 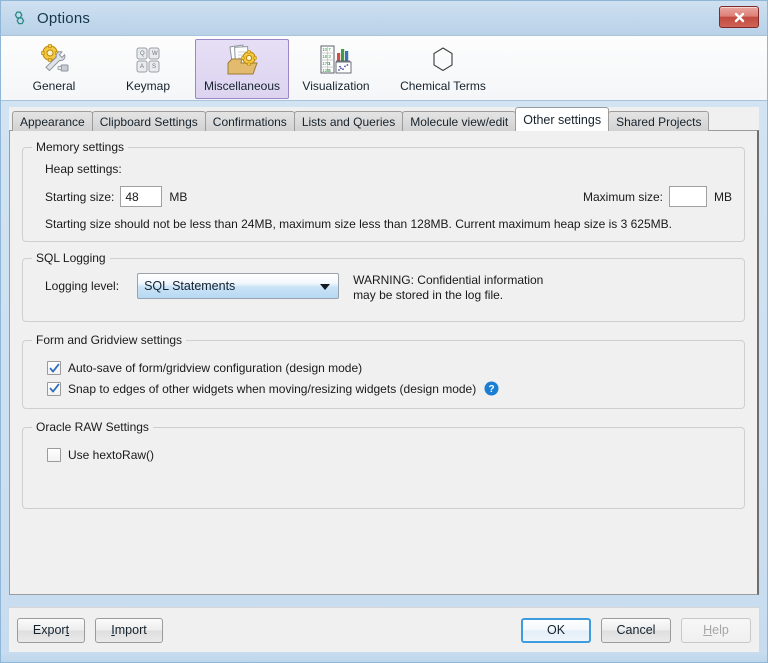 I want to click on cancel-button-label: Cancel, so click(x=636, y=630).